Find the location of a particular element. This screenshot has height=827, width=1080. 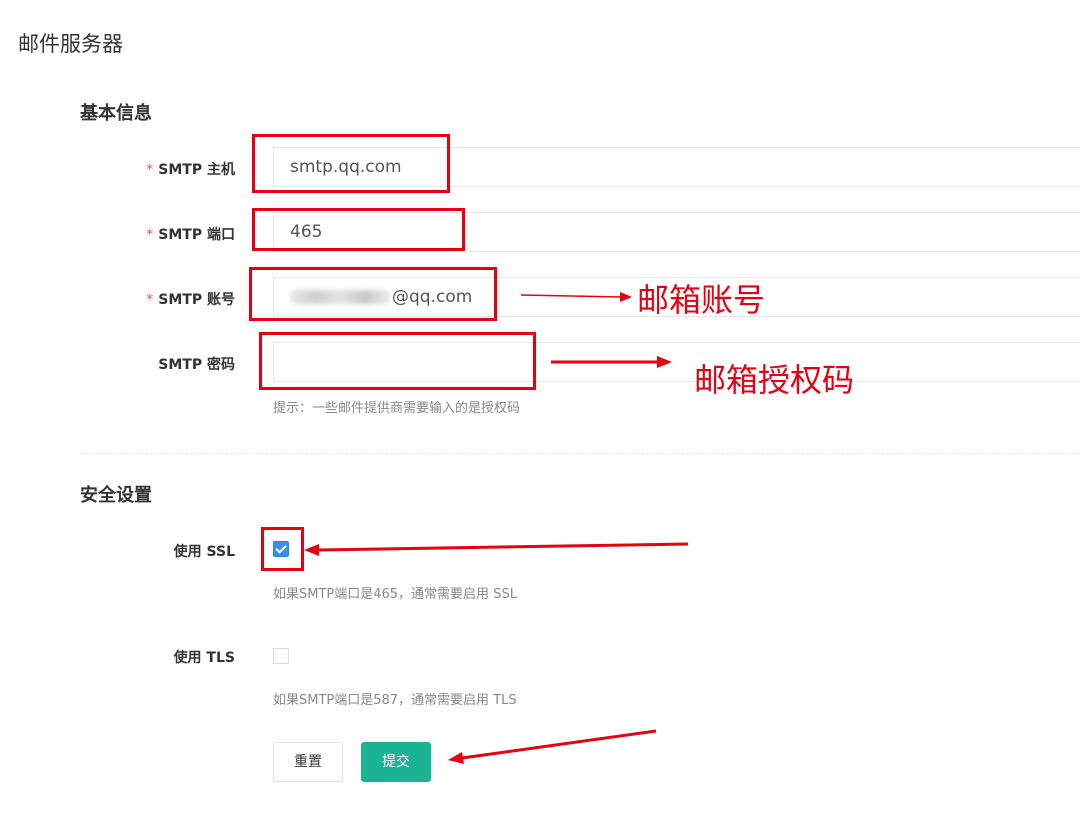

arrow-submit is located at coordinates (559, 744).